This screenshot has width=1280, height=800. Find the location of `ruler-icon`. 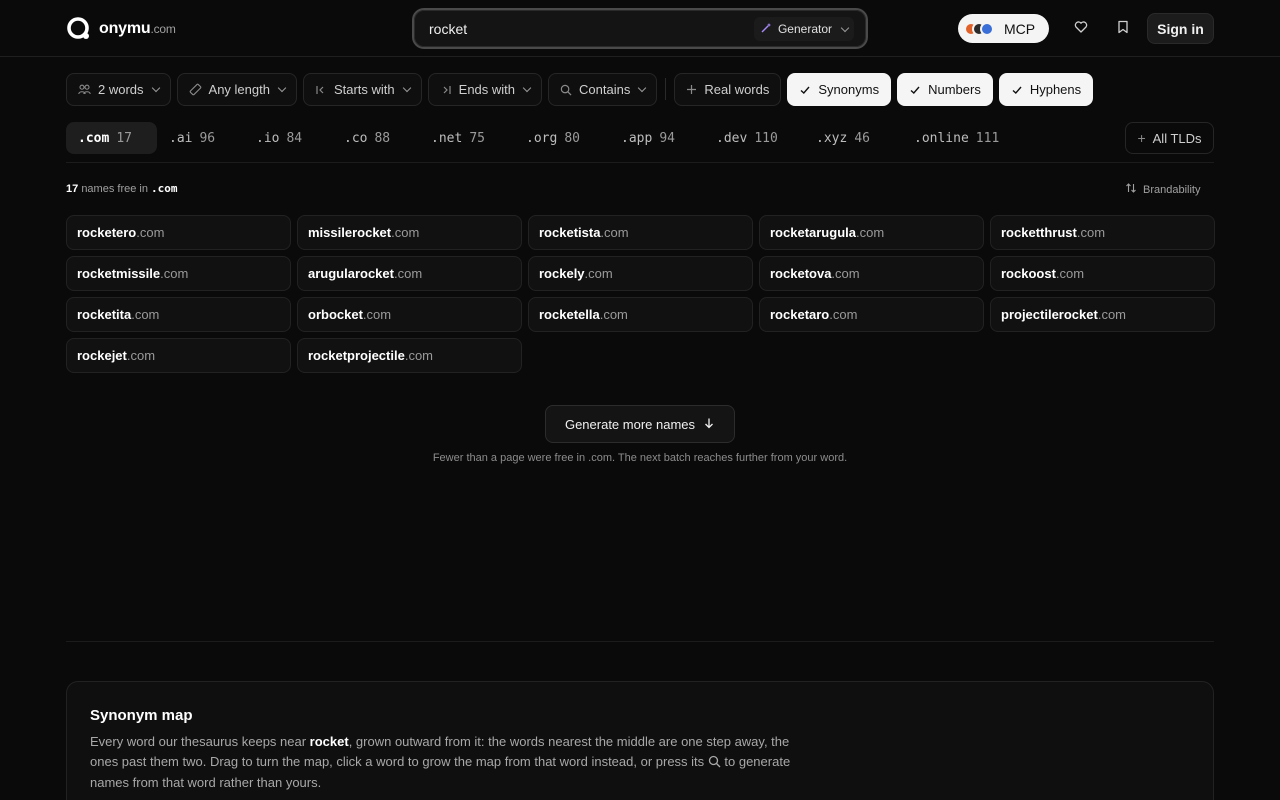

ruler-icon is located at coordinates (195, 89).